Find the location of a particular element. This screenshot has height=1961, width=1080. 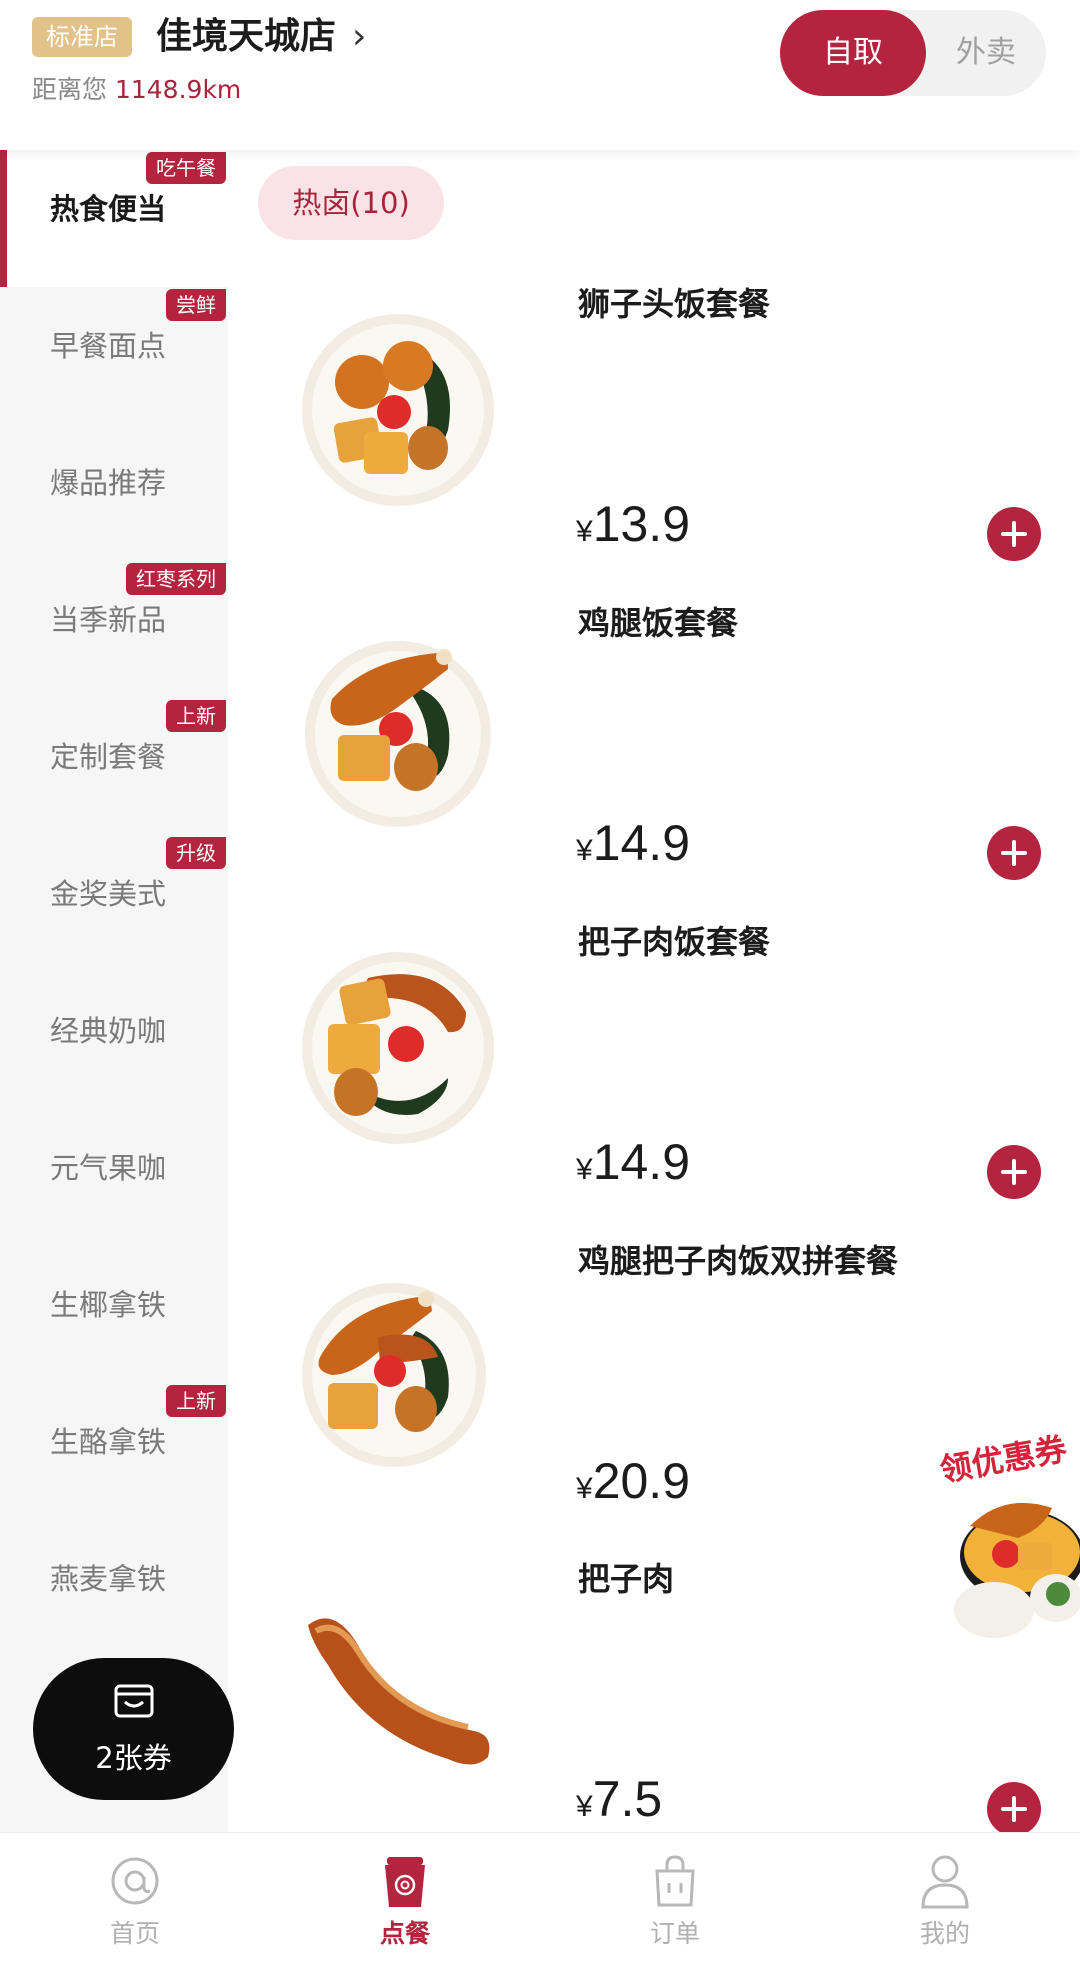

voucher-label: 2张券 is located at coordinates (133, 1758).